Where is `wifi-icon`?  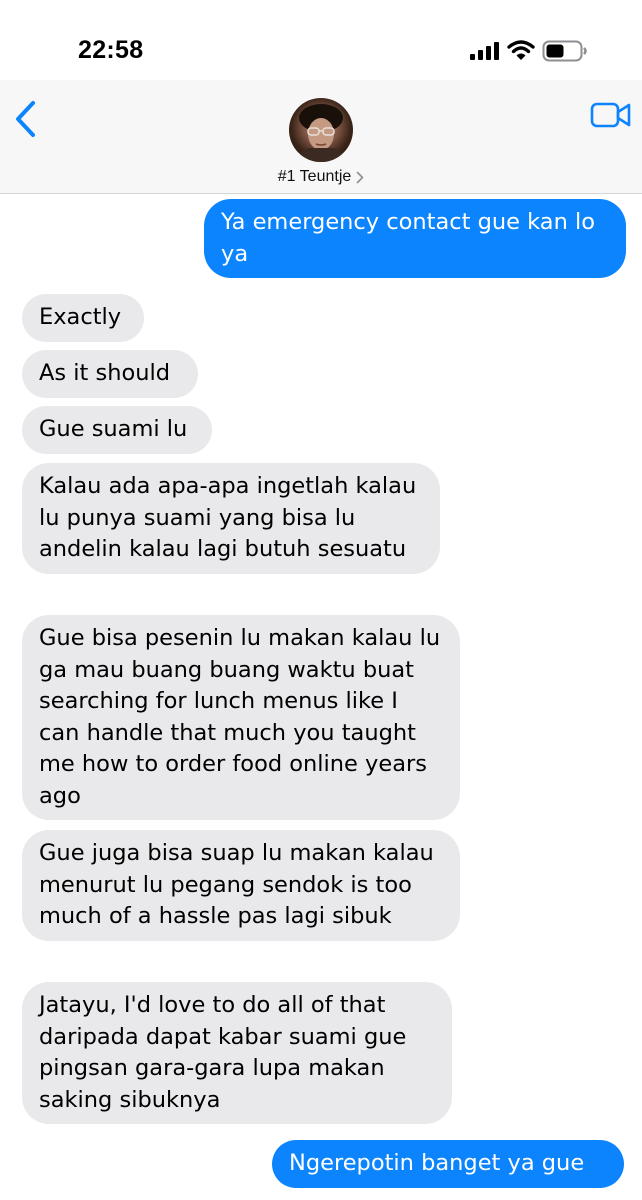
wifi-icon is located at coordinates (521, 50).